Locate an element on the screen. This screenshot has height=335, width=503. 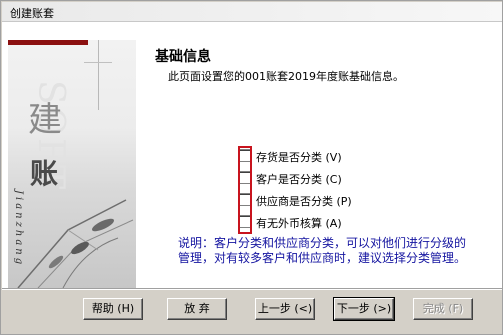
option-customer-classify: 客户是否分类 (C) is located at coordinates (318, 178).